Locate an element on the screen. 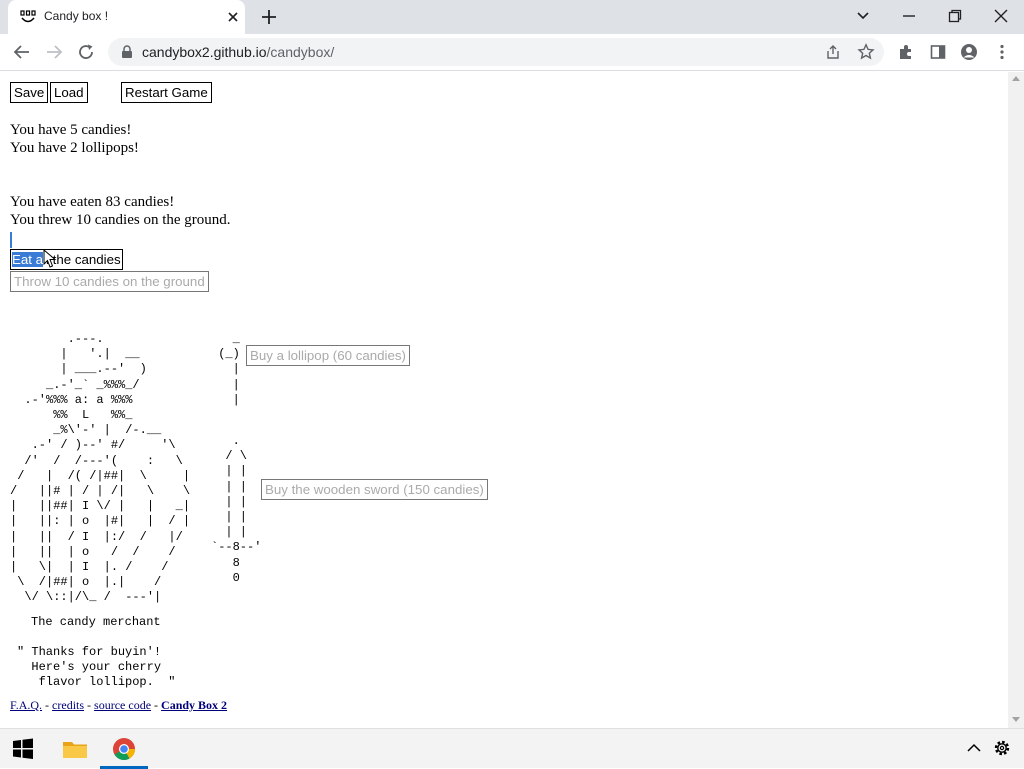  selected-text: Eat a is located at coordinates (28, 259).